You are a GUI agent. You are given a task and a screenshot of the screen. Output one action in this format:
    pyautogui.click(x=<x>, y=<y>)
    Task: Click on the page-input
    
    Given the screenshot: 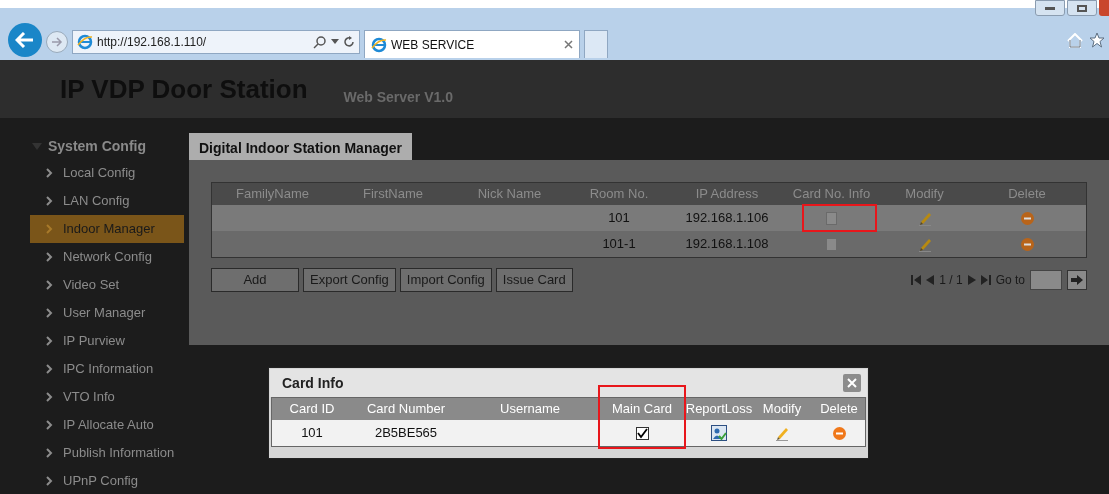 What is the action you would take?
    pyautogui.click(x=1046, y=280)
    